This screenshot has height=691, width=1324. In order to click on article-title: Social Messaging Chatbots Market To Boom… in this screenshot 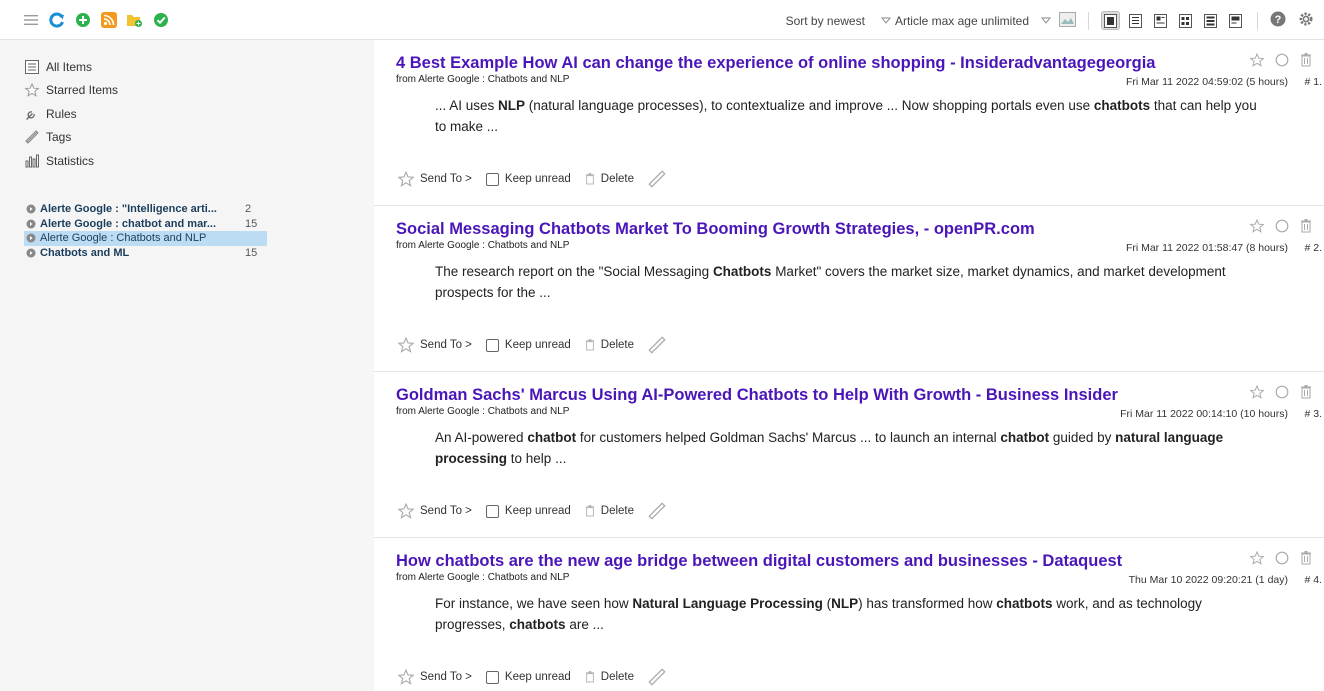, I will do `click(860, 229)`.